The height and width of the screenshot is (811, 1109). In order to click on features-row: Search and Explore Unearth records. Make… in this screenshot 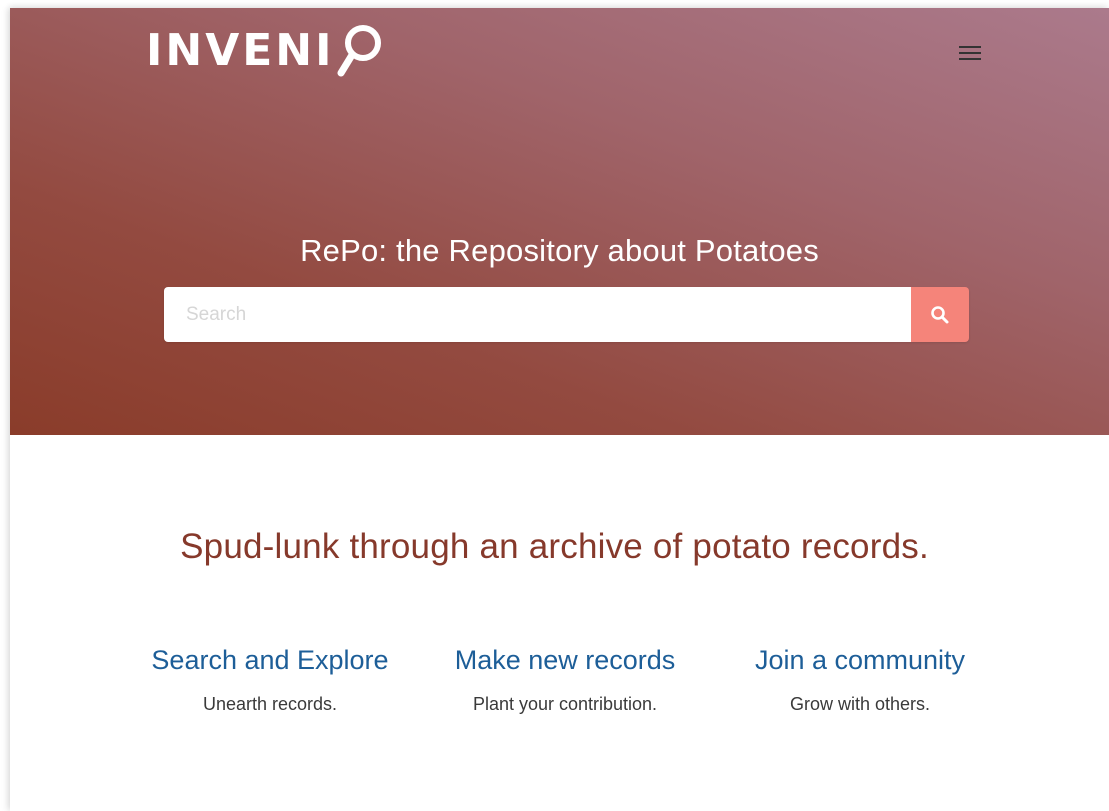, I will do `click(565, 680)`.